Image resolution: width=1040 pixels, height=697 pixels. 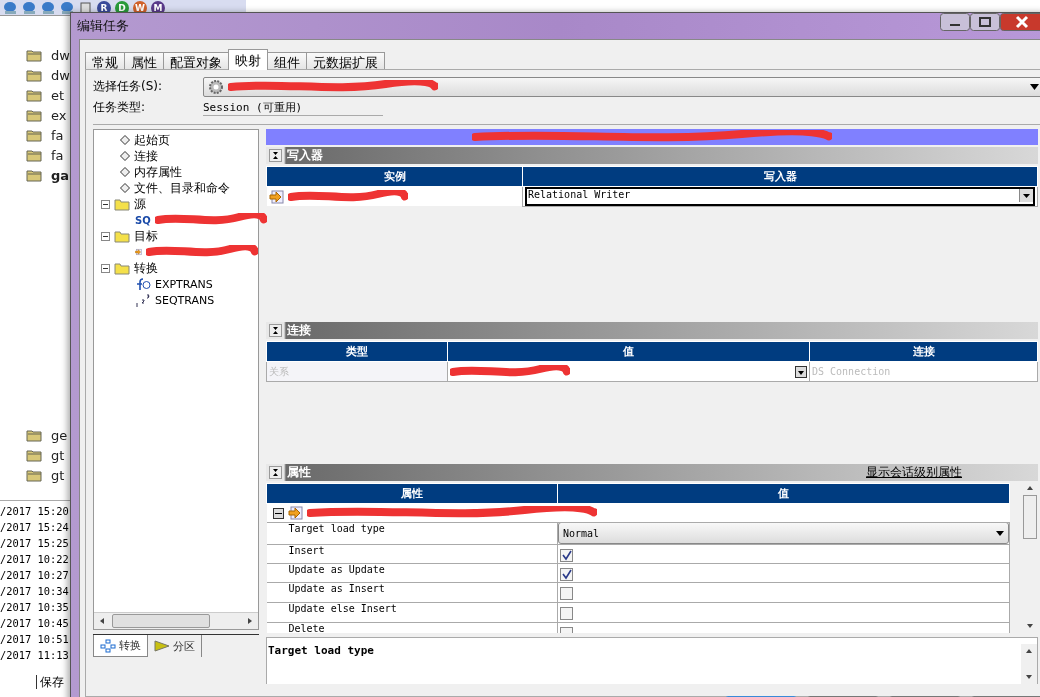 What do you see at coordinates (60, 175) in the screenshot?
I see `folder-label: ga` at bounding box center [60, 175].